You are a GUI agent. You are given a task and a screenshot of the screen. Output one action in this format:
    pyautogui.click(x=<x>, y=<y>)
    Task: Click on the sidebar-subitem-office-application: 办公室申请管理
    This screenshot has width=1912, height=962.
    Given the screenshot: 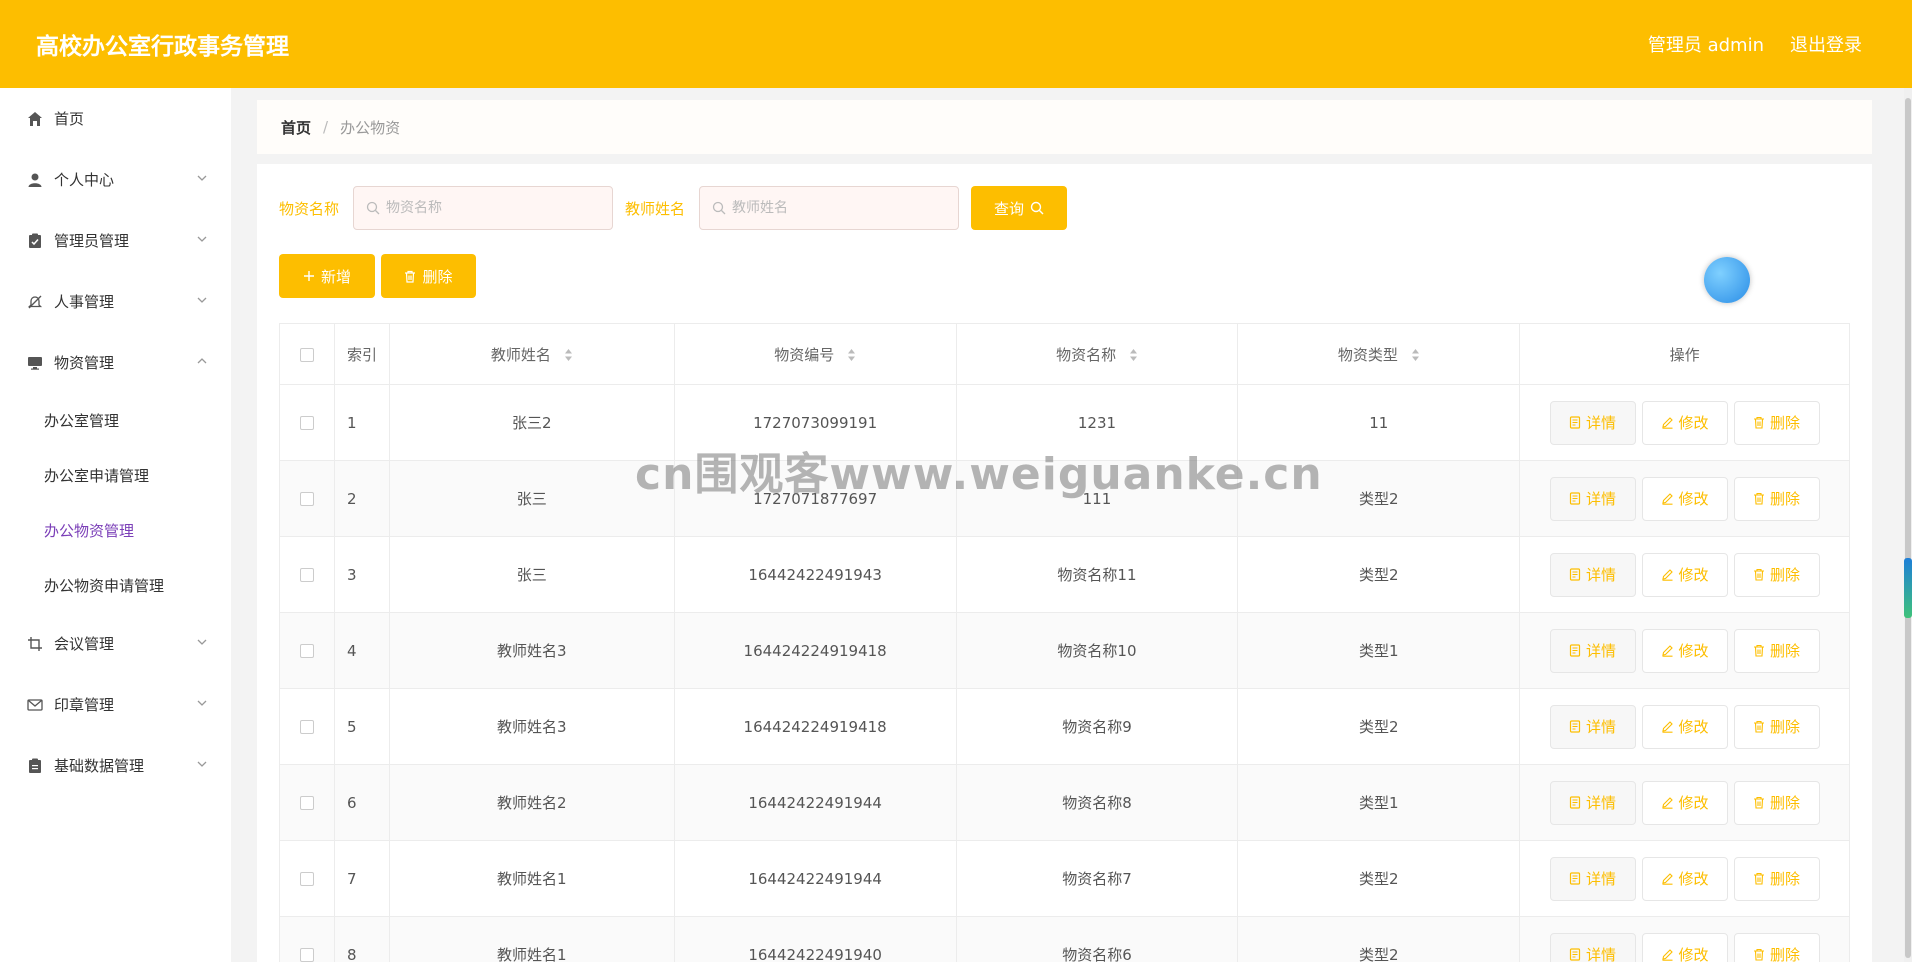 What is the action you would take?
    pyautogui.click(x=115, y=475)
    